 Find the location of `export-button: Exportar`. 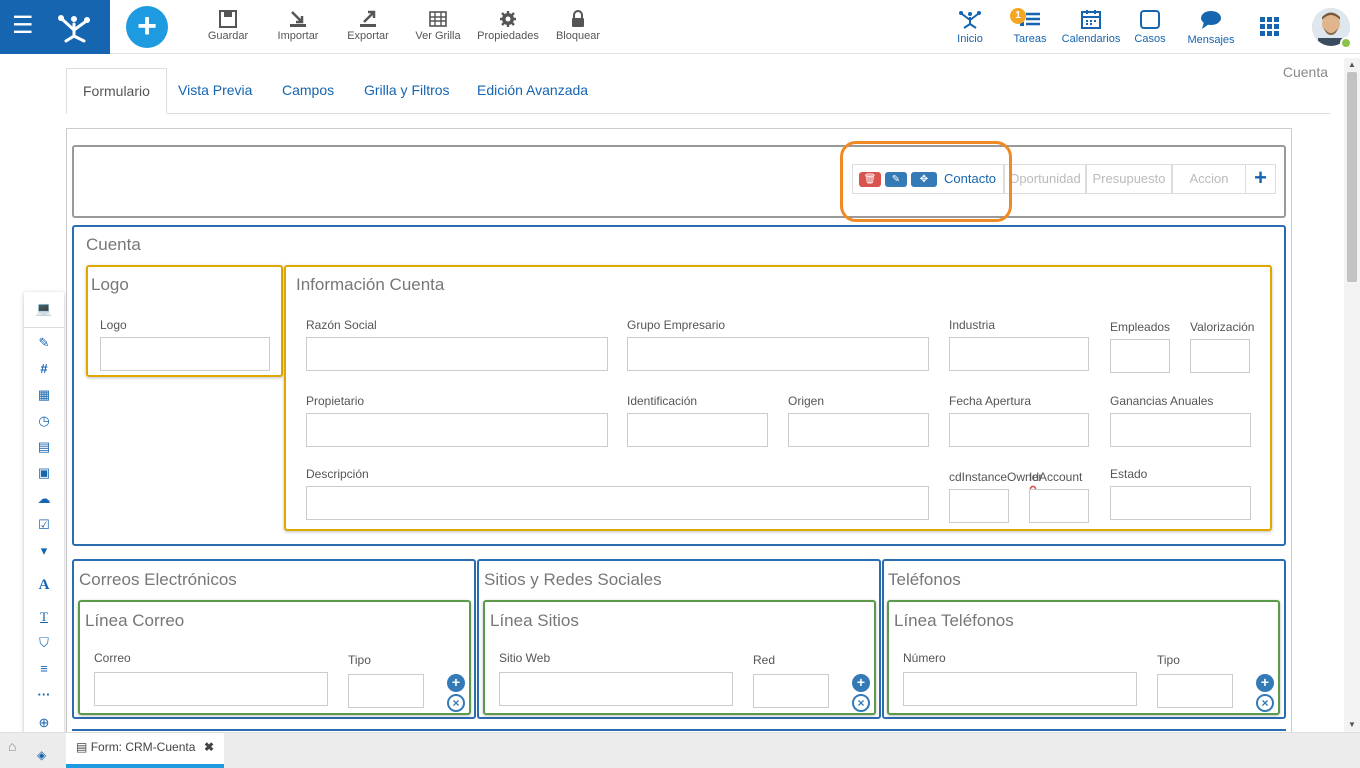

export-button: Exportar is located at coordinates (368, 26).